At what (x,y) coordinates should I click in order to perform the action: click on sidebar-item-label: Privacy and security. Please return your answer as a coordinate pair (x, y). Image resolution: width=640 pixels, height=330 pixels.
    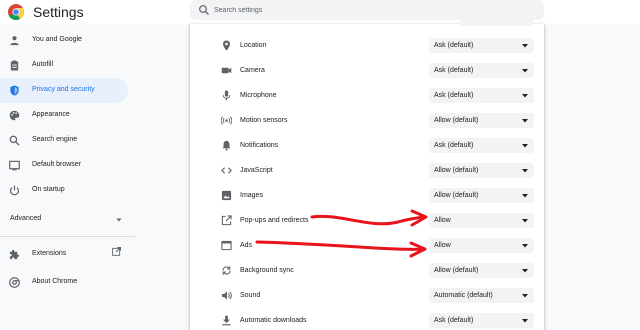
    Looking at the image, I should click on (63, 89).